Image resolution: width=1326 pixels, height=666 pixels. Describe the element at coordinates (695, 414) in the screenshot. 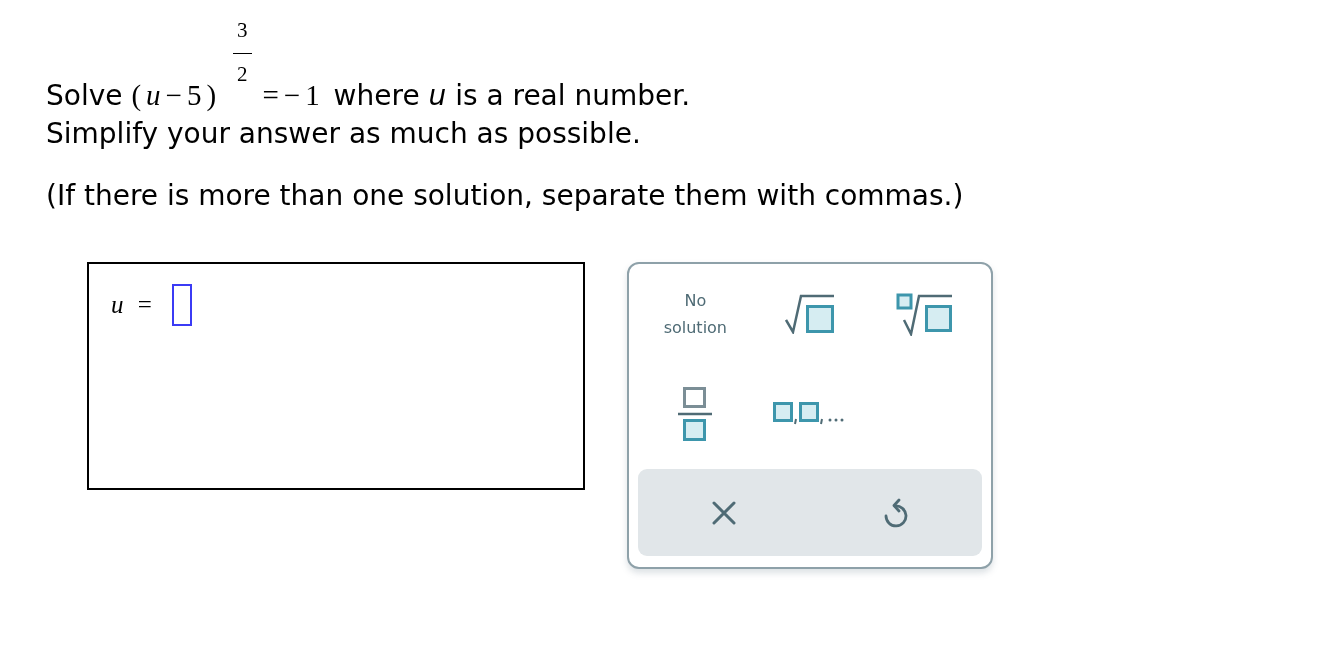

I see `fraction-icon` at that location.